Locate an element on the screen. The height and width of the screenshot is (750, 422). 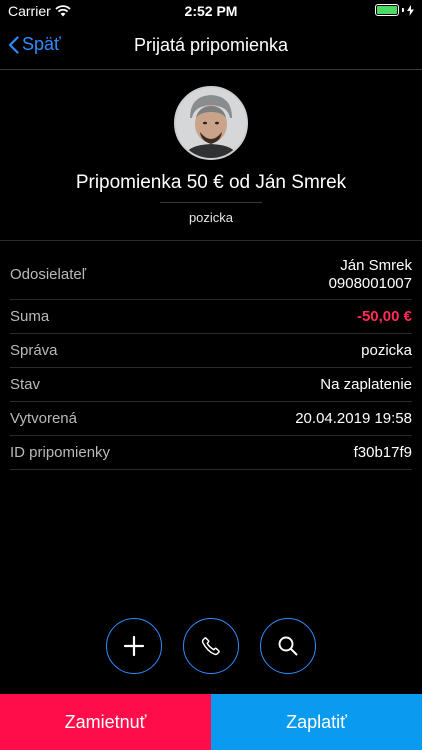
search-icon is located at coordinates (288, 646).